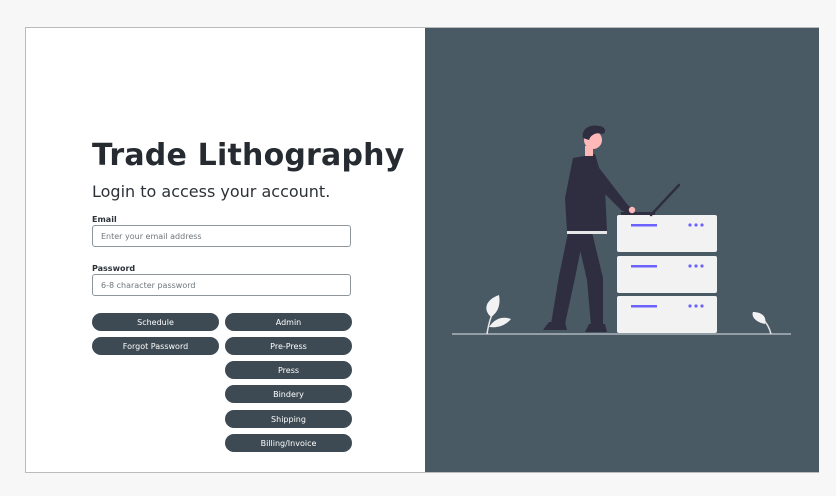 The height and width of the screenshot is (496, 836). I want to click on email-input, so click(221, 236).